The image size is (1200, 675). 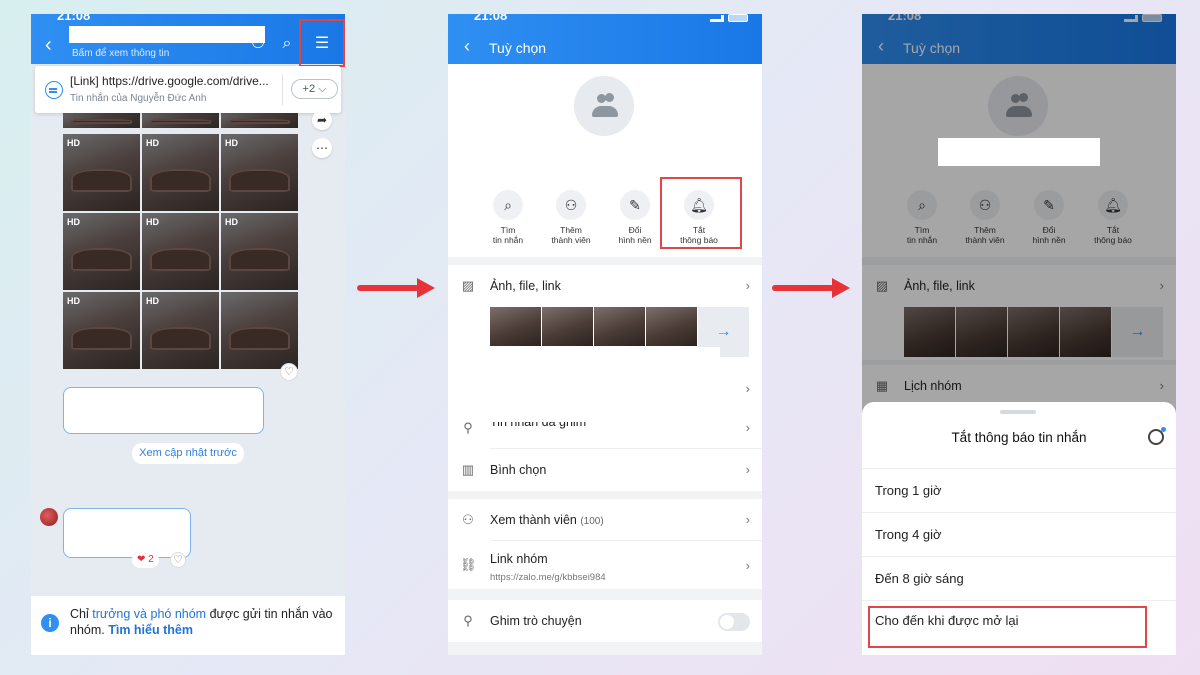 What do you see at coordinates (468, 564) in the screenshot?
I see `link-icon: ⛓` at bounding box center [468, 564].